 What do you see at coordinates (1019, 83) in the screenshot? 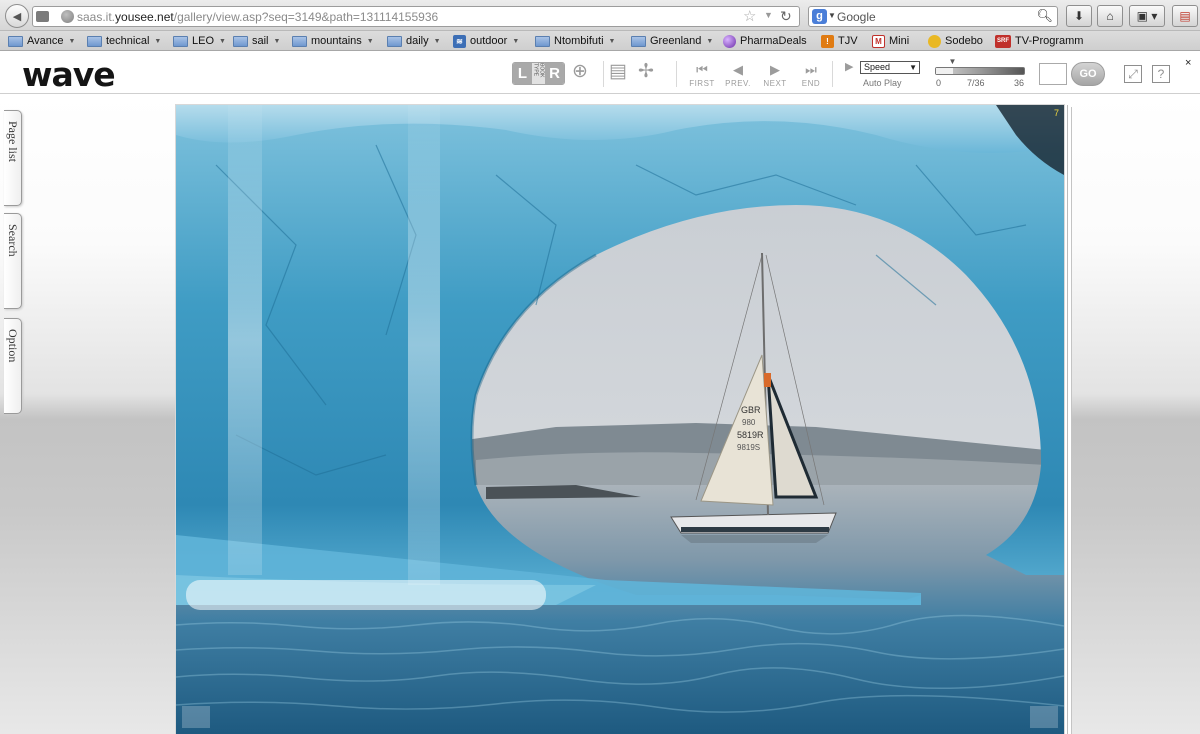
I see `slider-max-label: 36` at bounding box center [1019, 83].